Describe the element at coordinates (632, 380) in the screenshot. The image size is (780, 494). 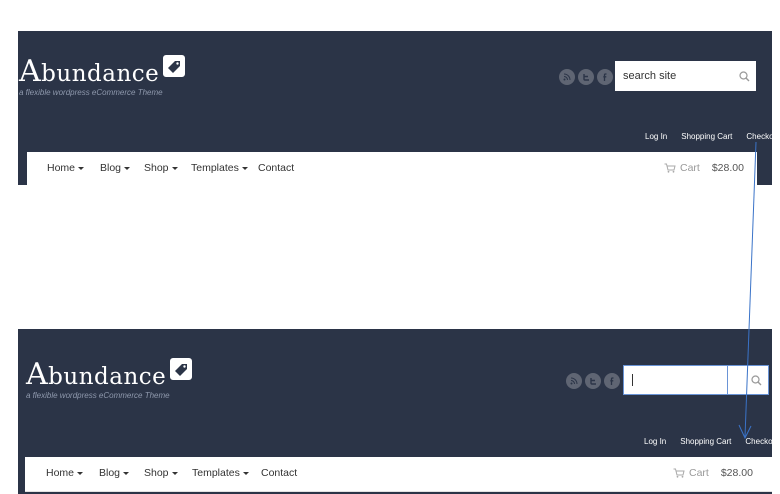
I see `text-caret` at that location.